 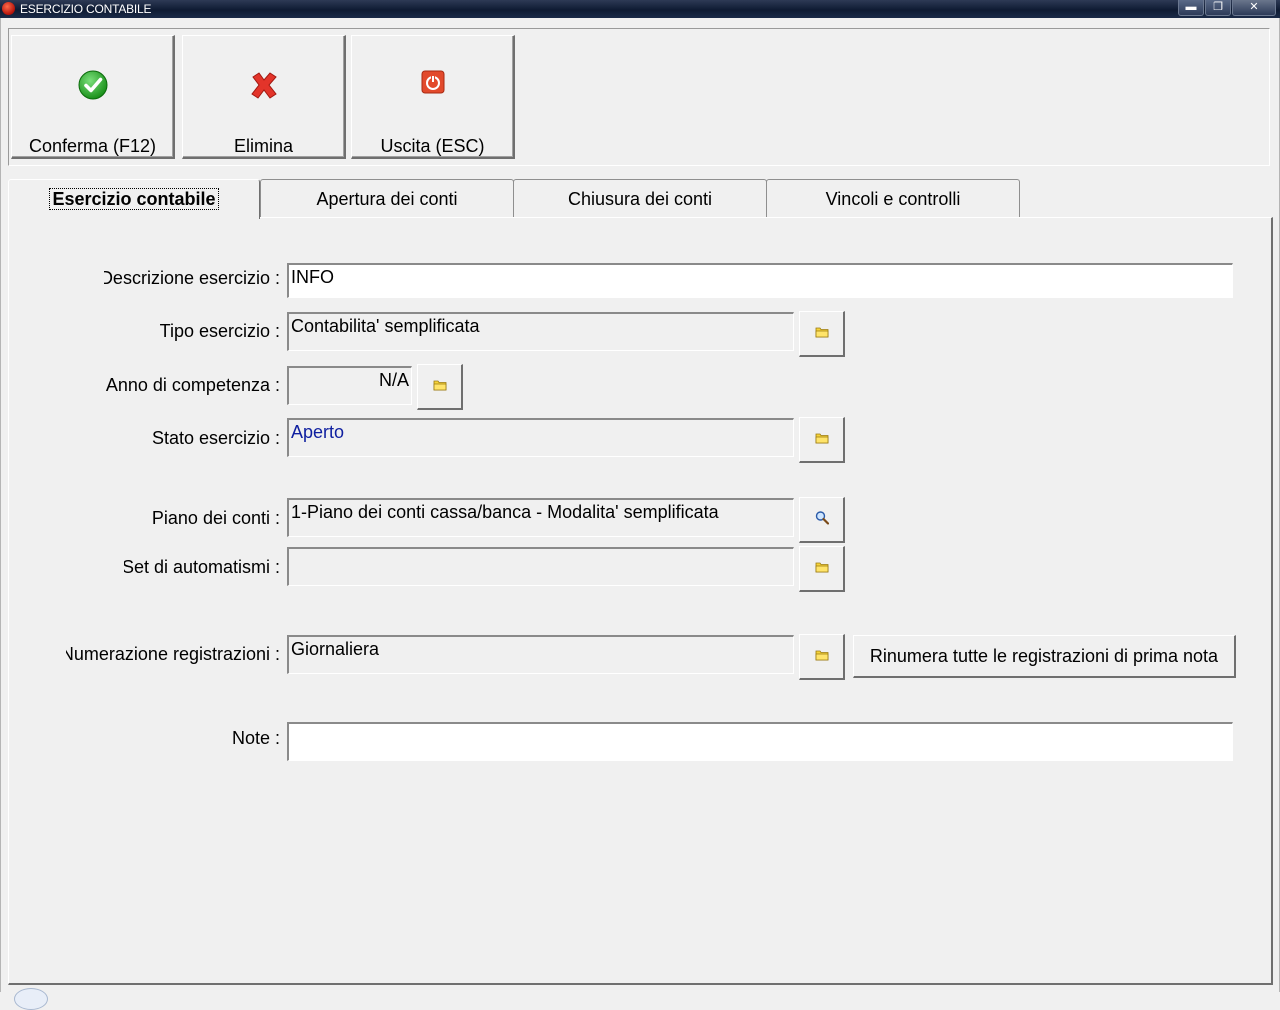 What do you see at coordinates (540, 331) in the screenshot?
I see `tipo-field: Contabilita' semplificata` at bounding box center [540, 331].